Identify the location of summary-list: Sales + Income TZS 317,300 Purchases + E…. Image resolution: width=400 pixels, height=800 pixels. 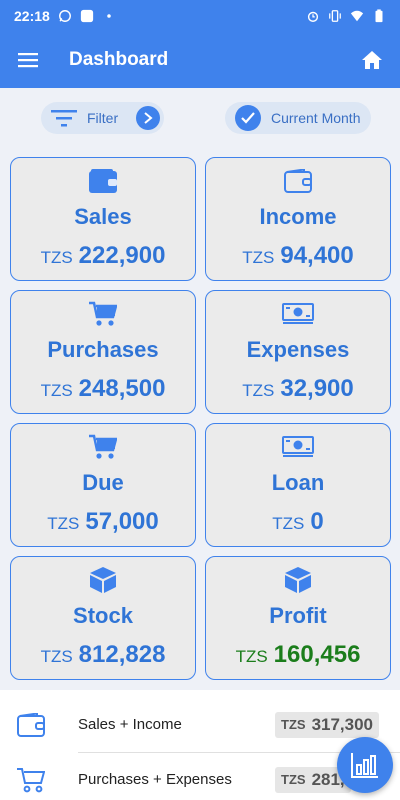
(200, 745).